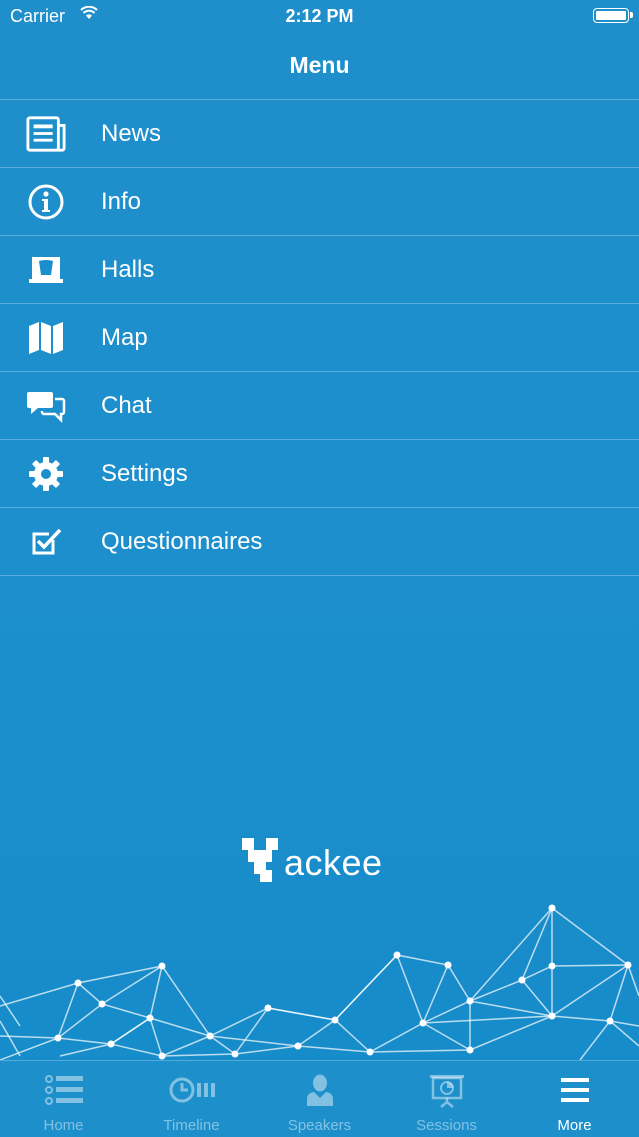  I want to click on tab-label: Sessions, so click(446, 1125).